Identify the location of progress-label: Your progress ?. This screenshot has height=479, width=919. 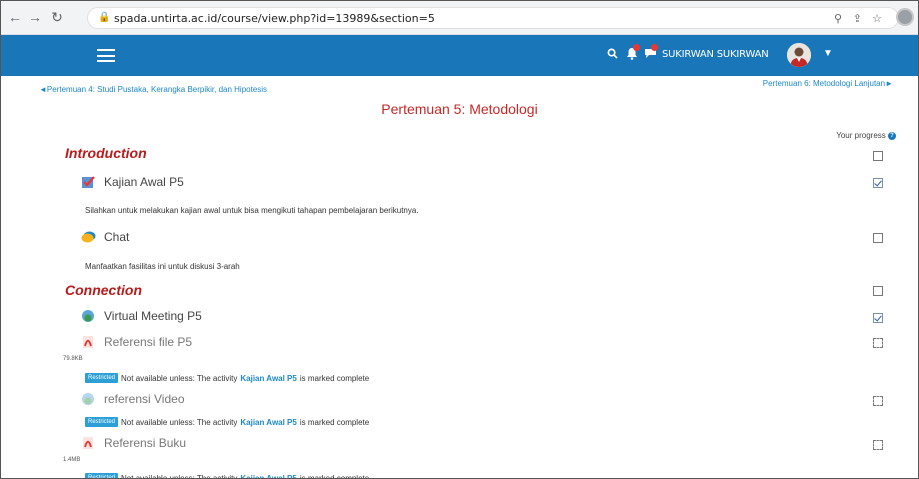
(866, 135).